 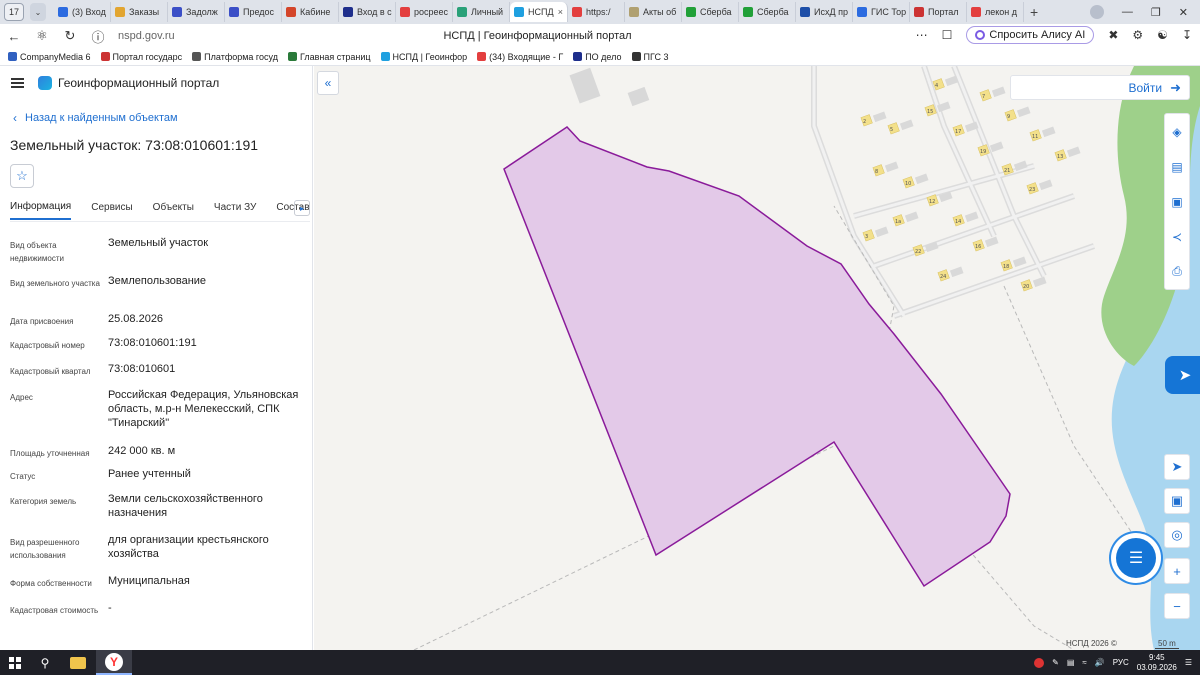 I want to click on geolocate-icon: ◎, so click(x=1177, y=535).